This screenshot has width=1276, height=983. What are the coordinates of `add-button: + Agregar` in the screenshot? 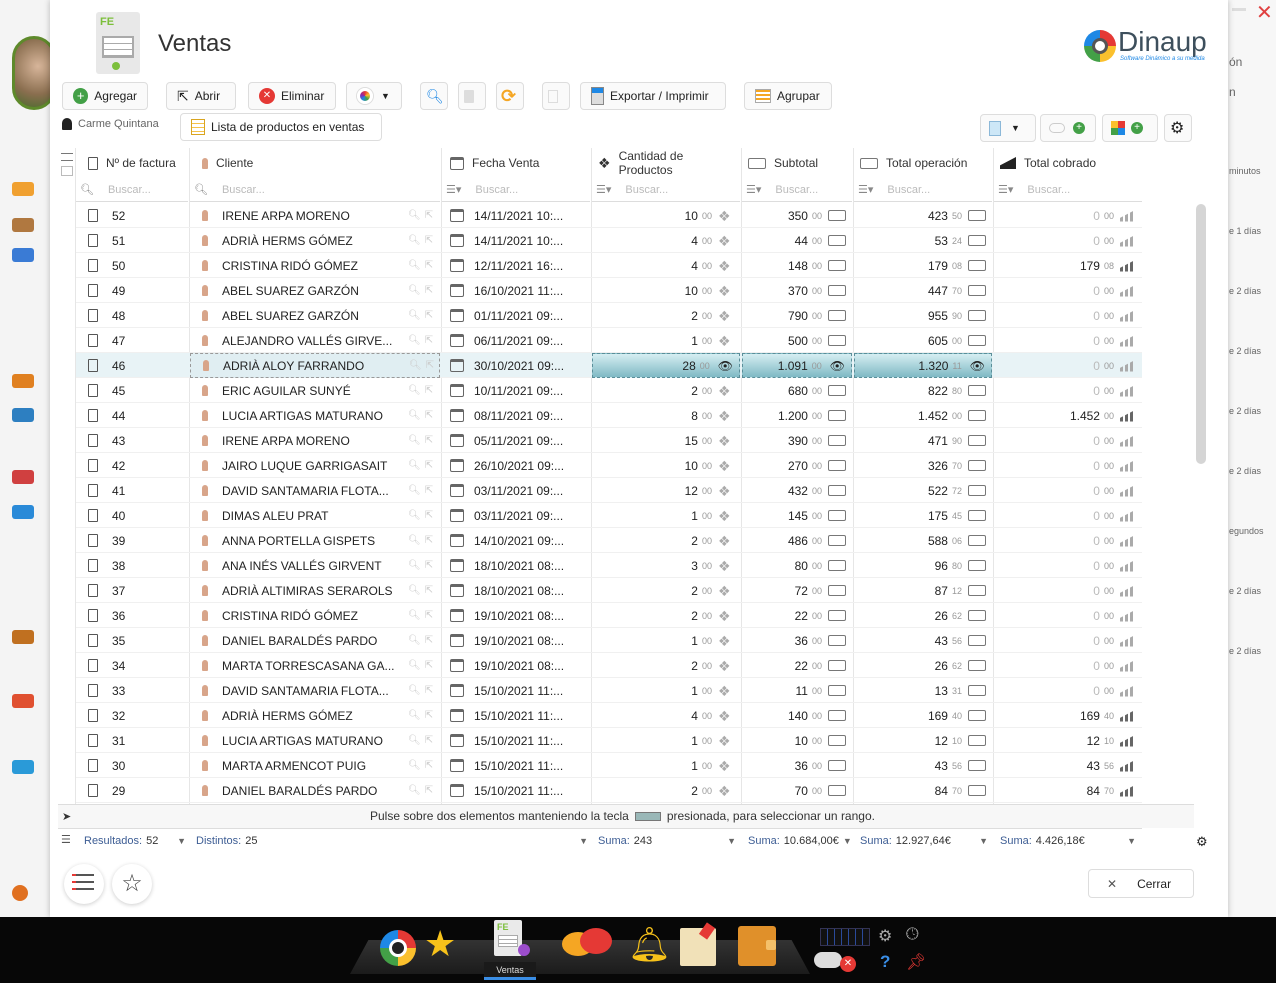 It's located at (105, 96).